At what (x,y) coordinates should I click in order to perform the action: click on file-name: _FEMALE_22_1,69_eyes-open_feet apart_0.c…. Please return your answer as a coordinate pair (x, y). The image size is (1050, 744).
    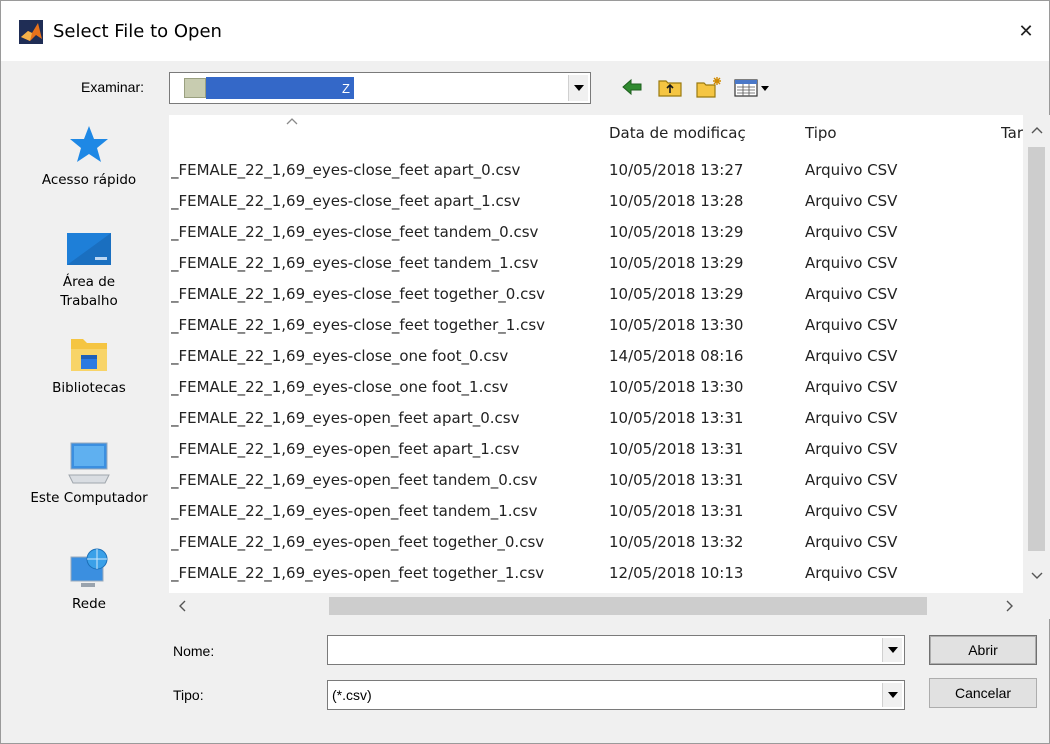
    Looking at the image, I should click on (345, 418).